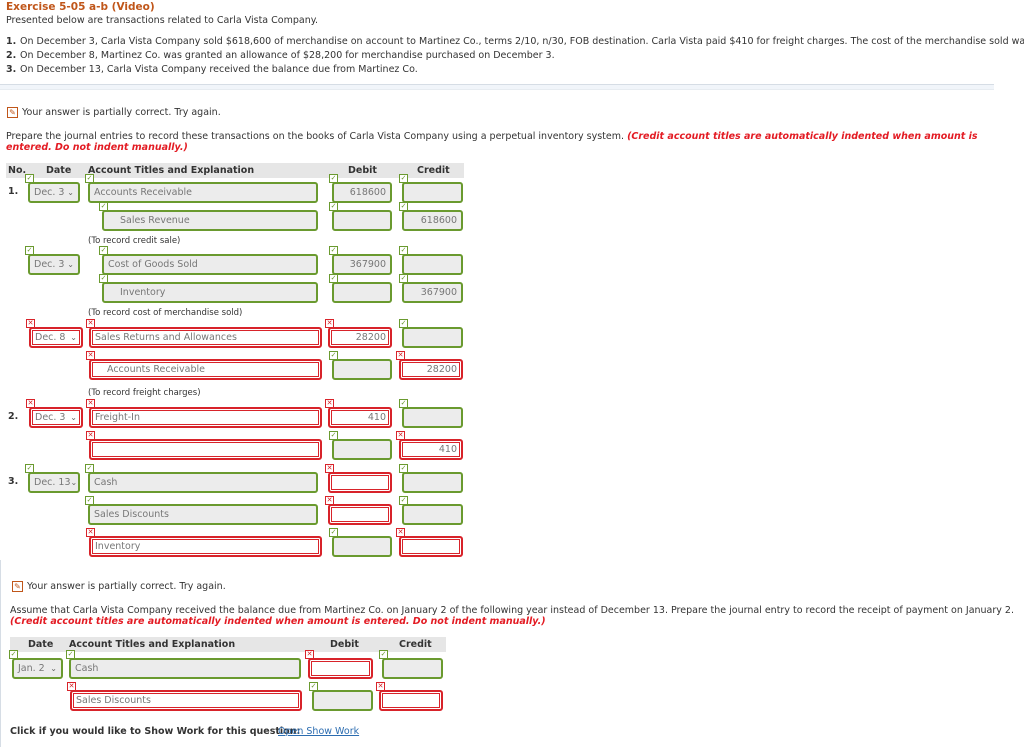 The image size is (1024, 747). I want to click on account-title-input-value: Cost of Goods Sold, so click(153, 264).